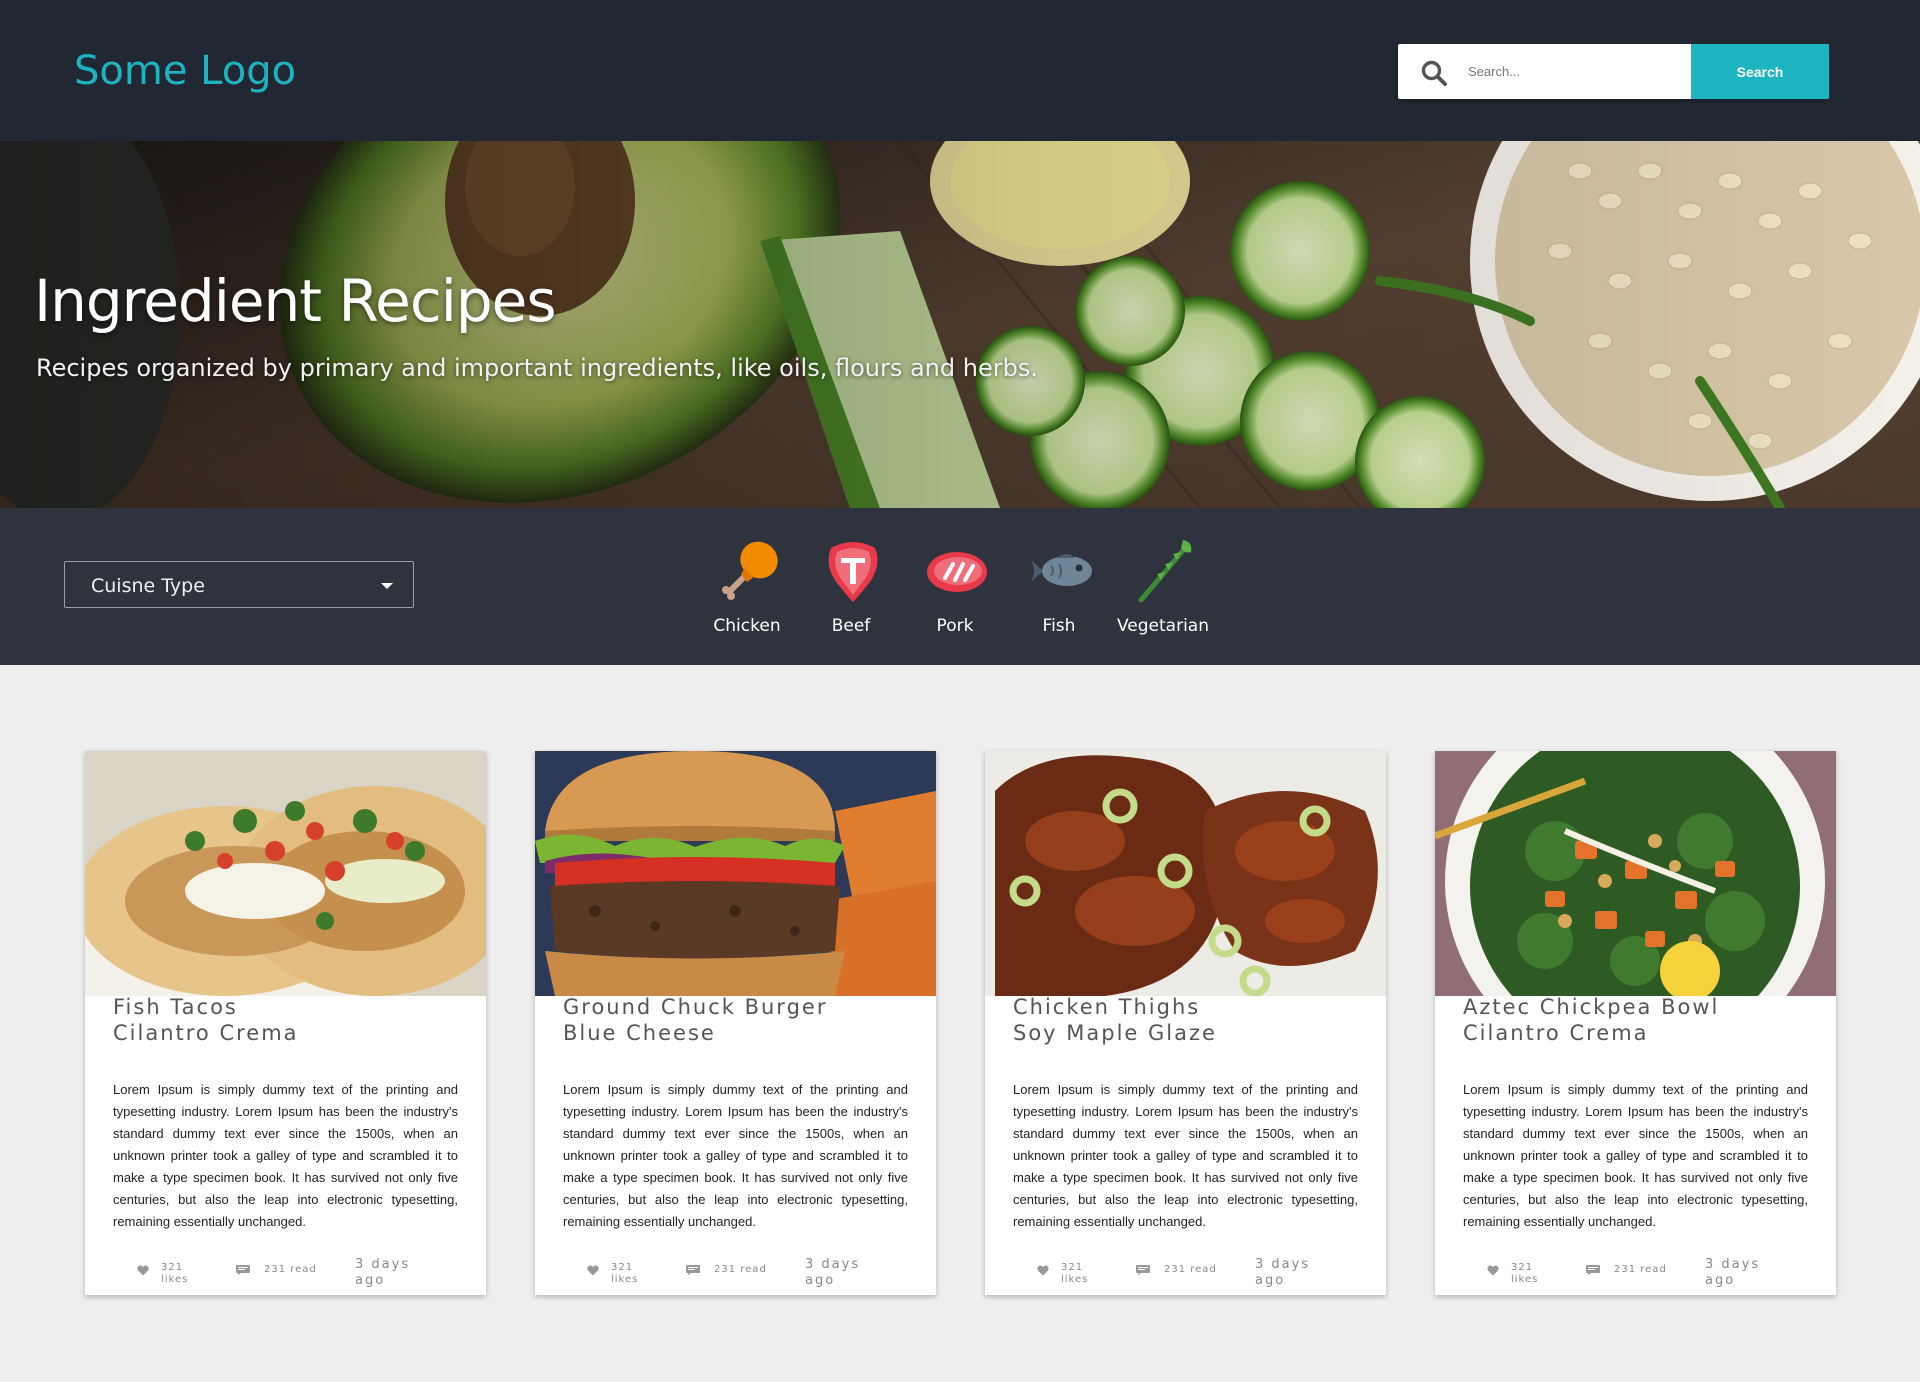  Describe the element at coordinates (1185, 873) in the screenshot. I see `recipe-image-chicken-thighs` at that location.